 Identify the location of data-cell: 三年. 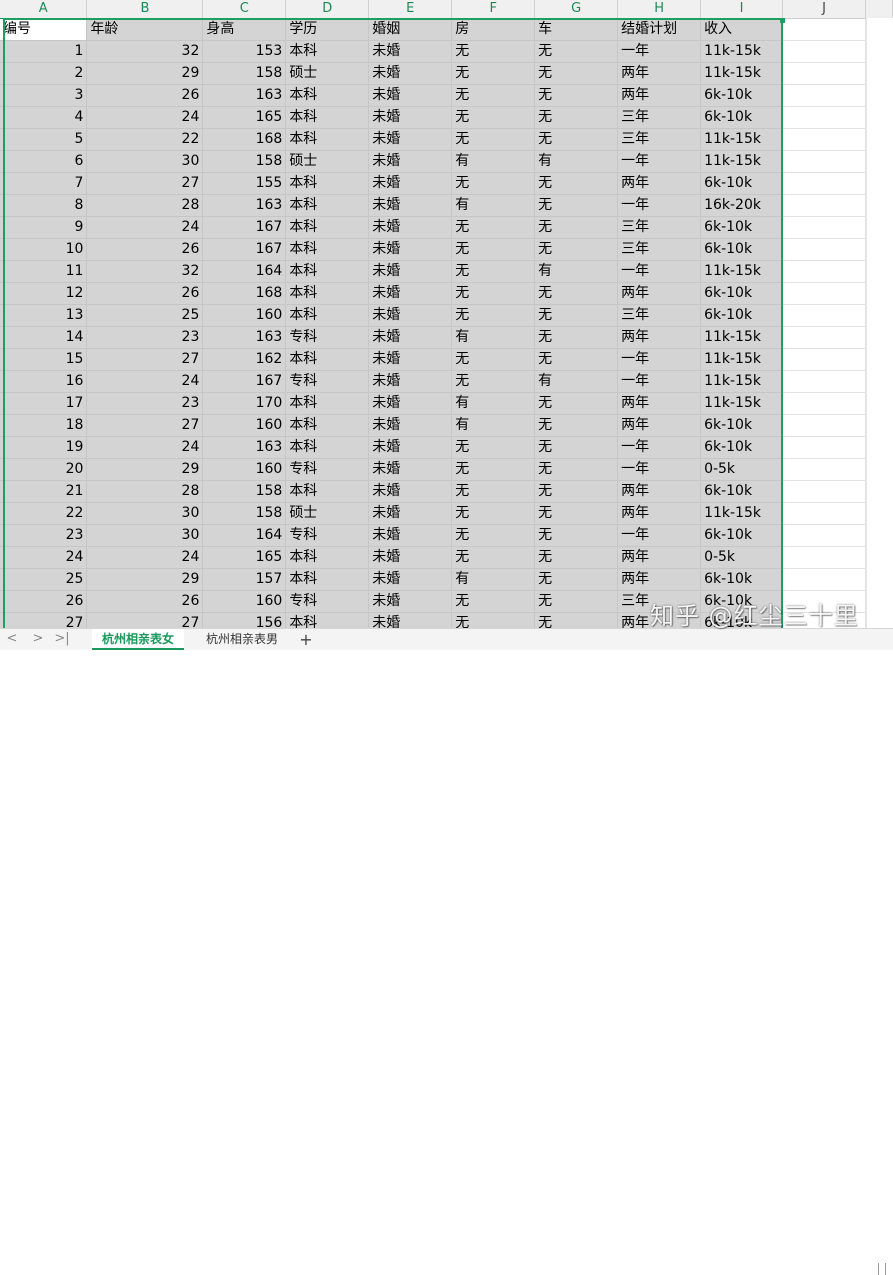
(659, 249).